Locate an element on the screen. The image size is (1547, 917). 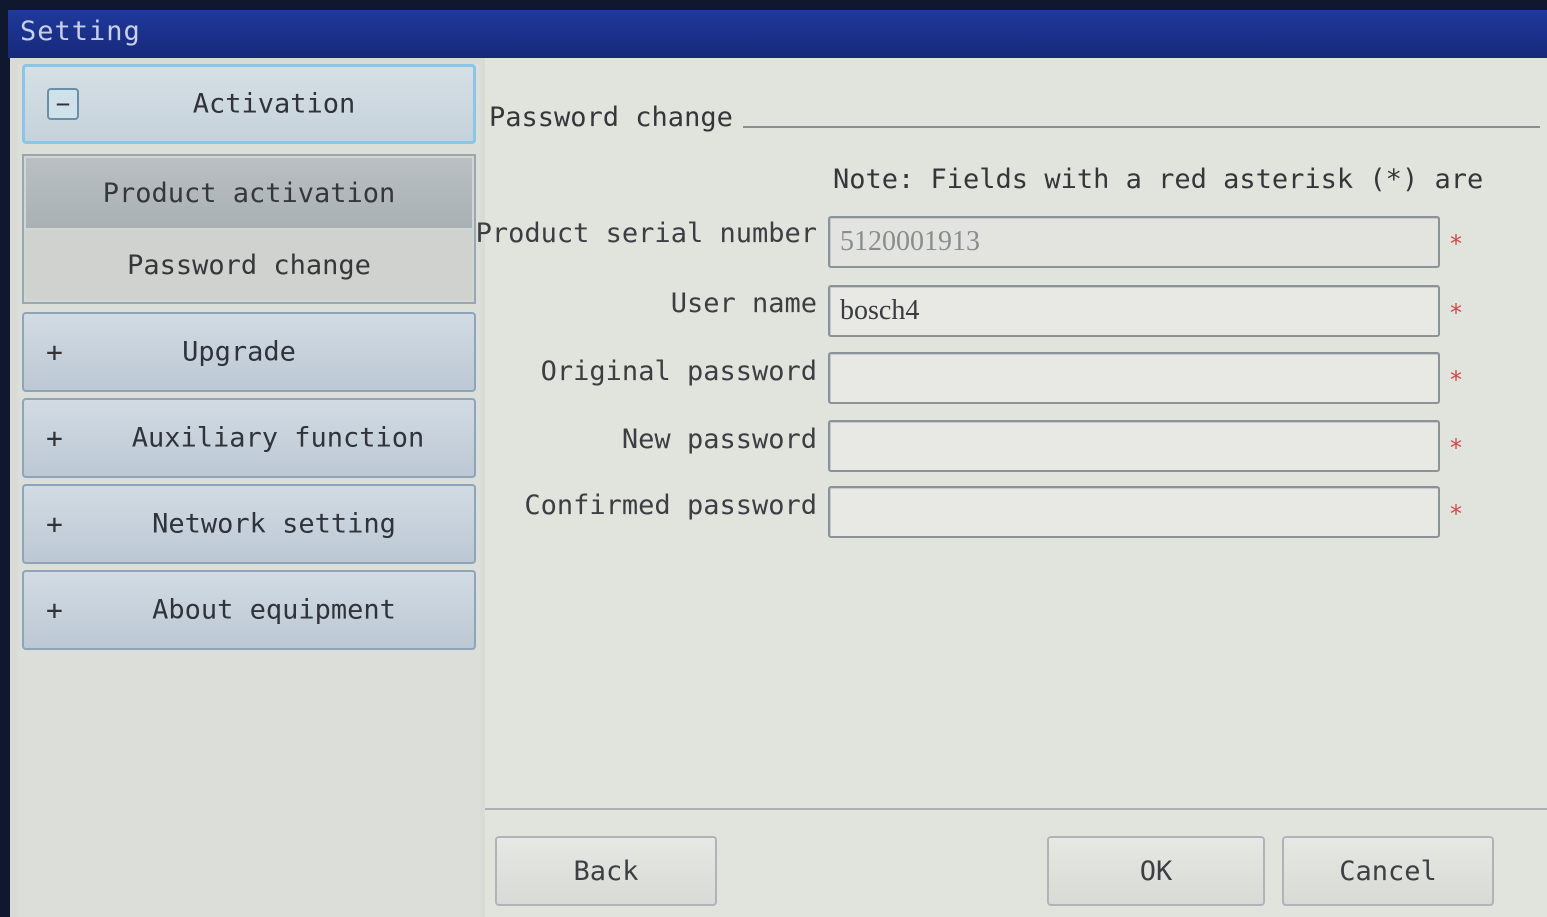
required-fields-note: Note: Fields with a red asterisk (*) are is located at coordinates (1158, 179).